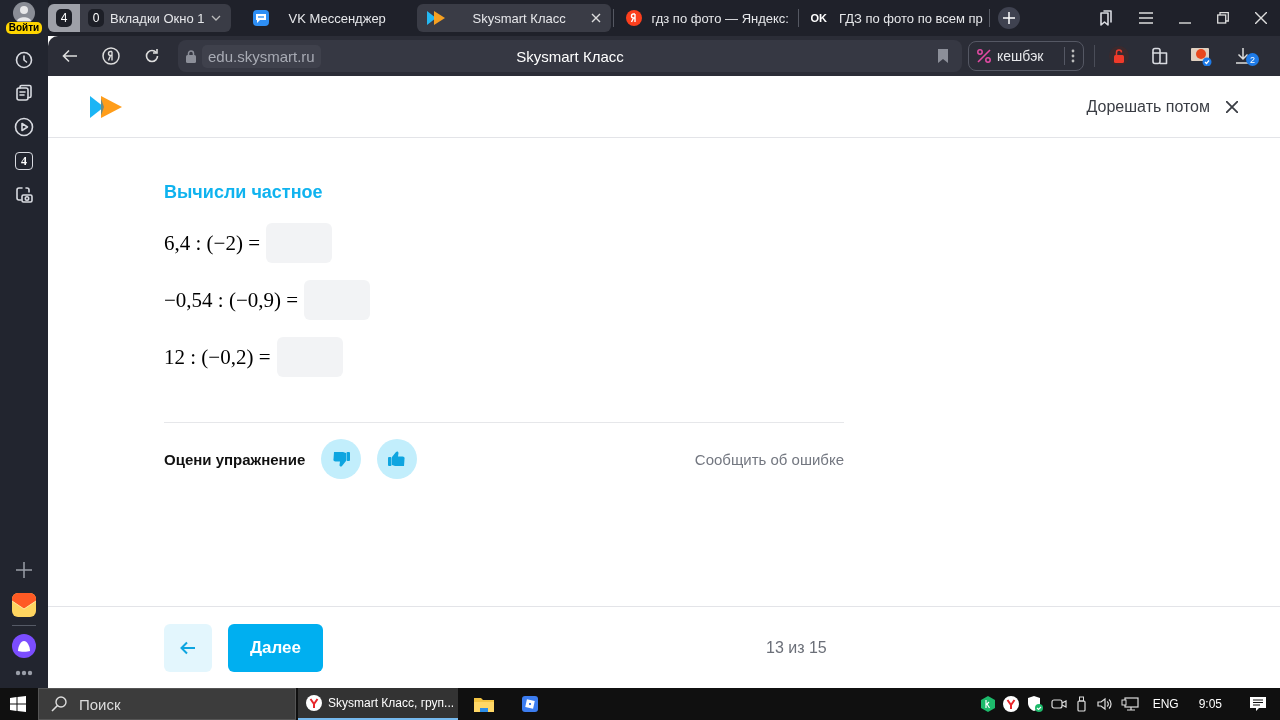 This screenshot has width=1280, height=720. I want to click on rating-label: Оцени упражнение, so click(235, 459).